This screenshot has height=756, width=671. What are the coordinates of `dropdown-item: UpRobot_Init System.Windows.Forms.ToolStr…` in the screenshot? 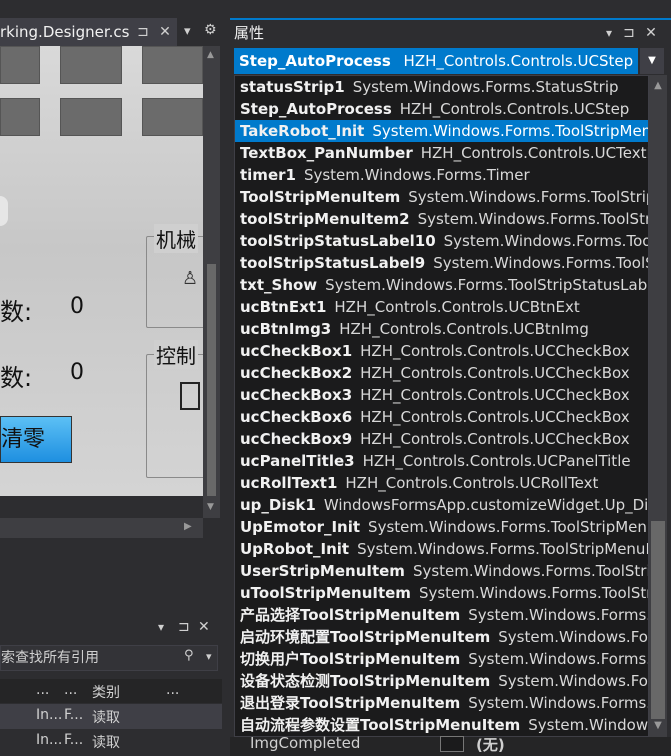 It's located at (441, 549).